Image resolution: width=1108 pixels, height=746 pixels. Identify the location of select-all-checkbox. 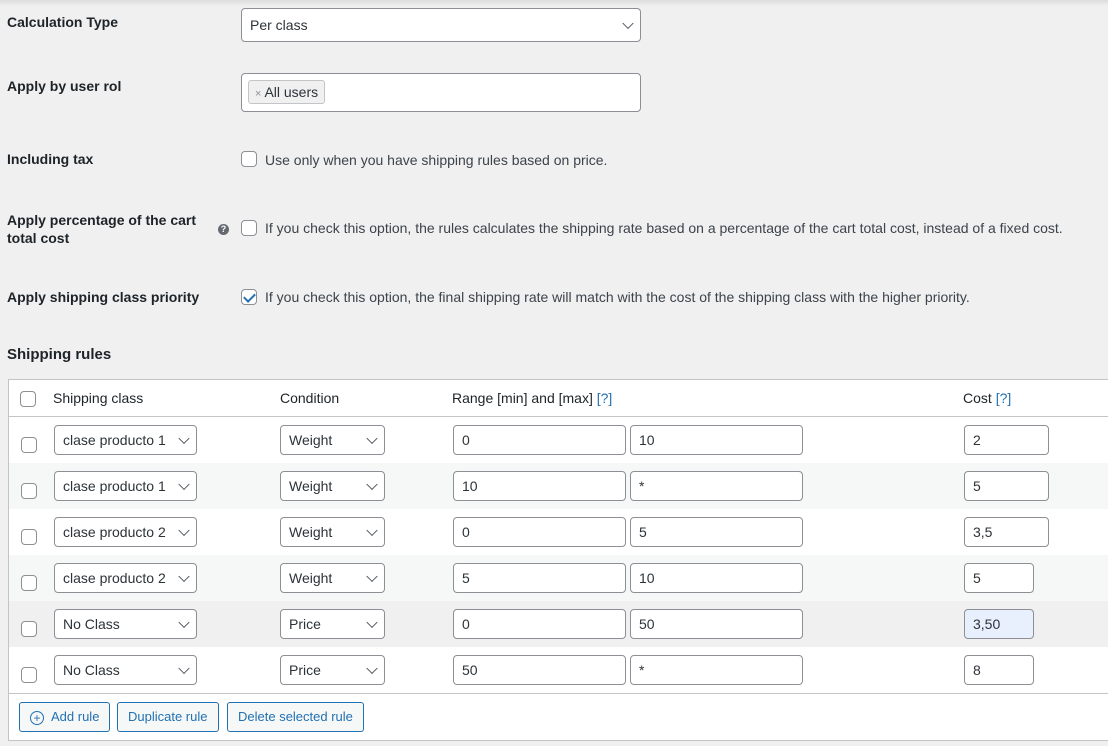
(28, 399).